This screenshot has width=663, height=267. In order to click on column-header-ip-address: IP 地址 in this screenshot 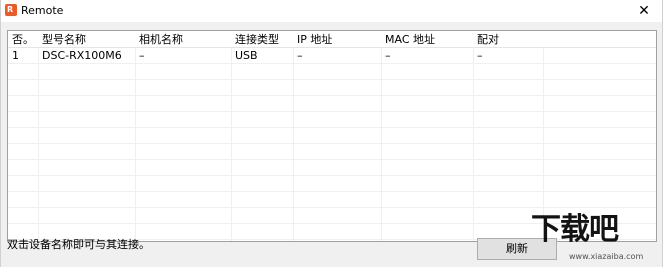, I will do `click(337, 39)`.